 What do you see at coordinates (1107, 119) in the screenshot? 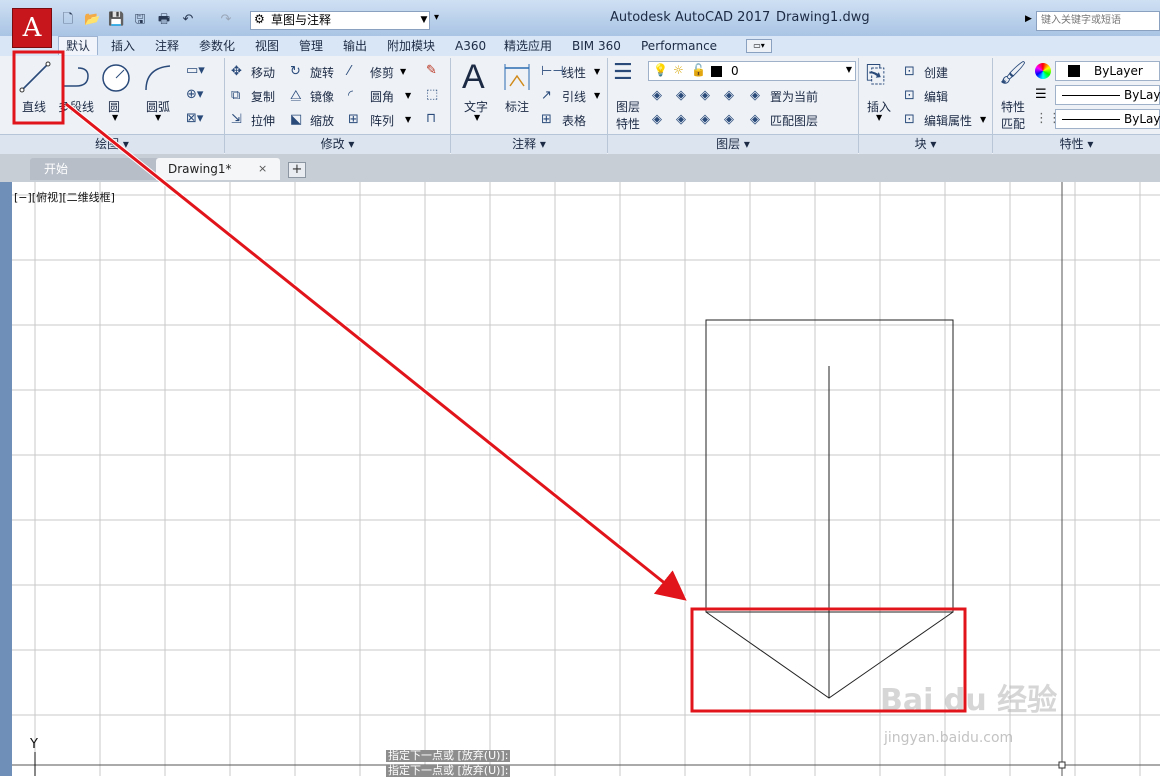
I see `linetype-select: ByLaye` at bounding box center [1107, 119].